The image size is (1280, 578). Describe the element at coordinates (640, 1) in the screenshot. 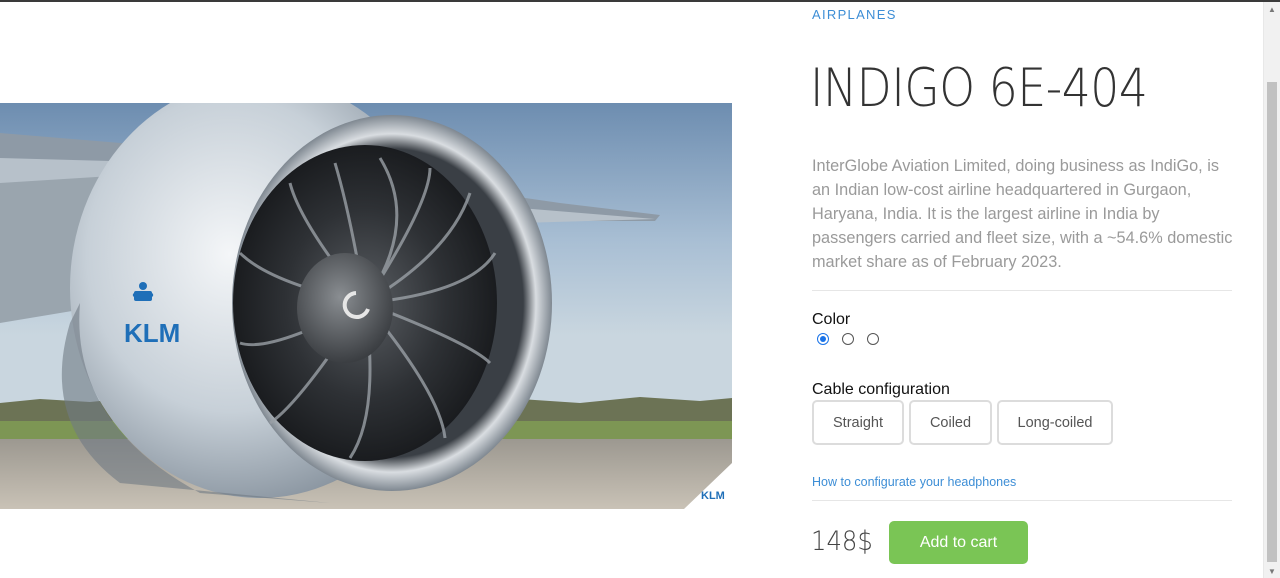

I see `window-top-border` at that location.